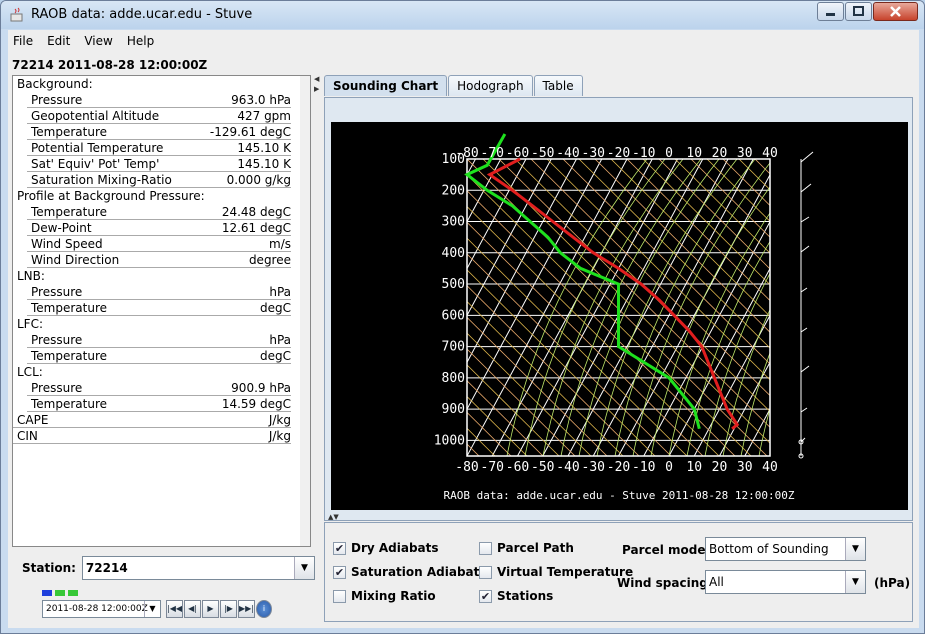 Image resolution: width=925 pixels, height=634 pixels. Describe the element at coordinates (453, 159) in the screenshot. I see `y-tick-label: 100` at that location.